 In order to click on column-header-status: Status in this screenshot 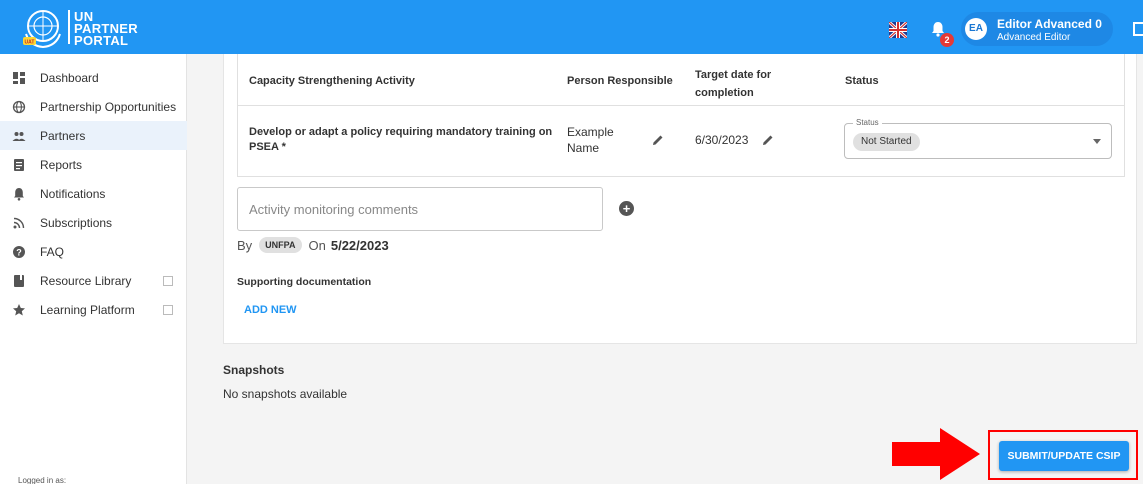, I will do `click(862, 81)`.